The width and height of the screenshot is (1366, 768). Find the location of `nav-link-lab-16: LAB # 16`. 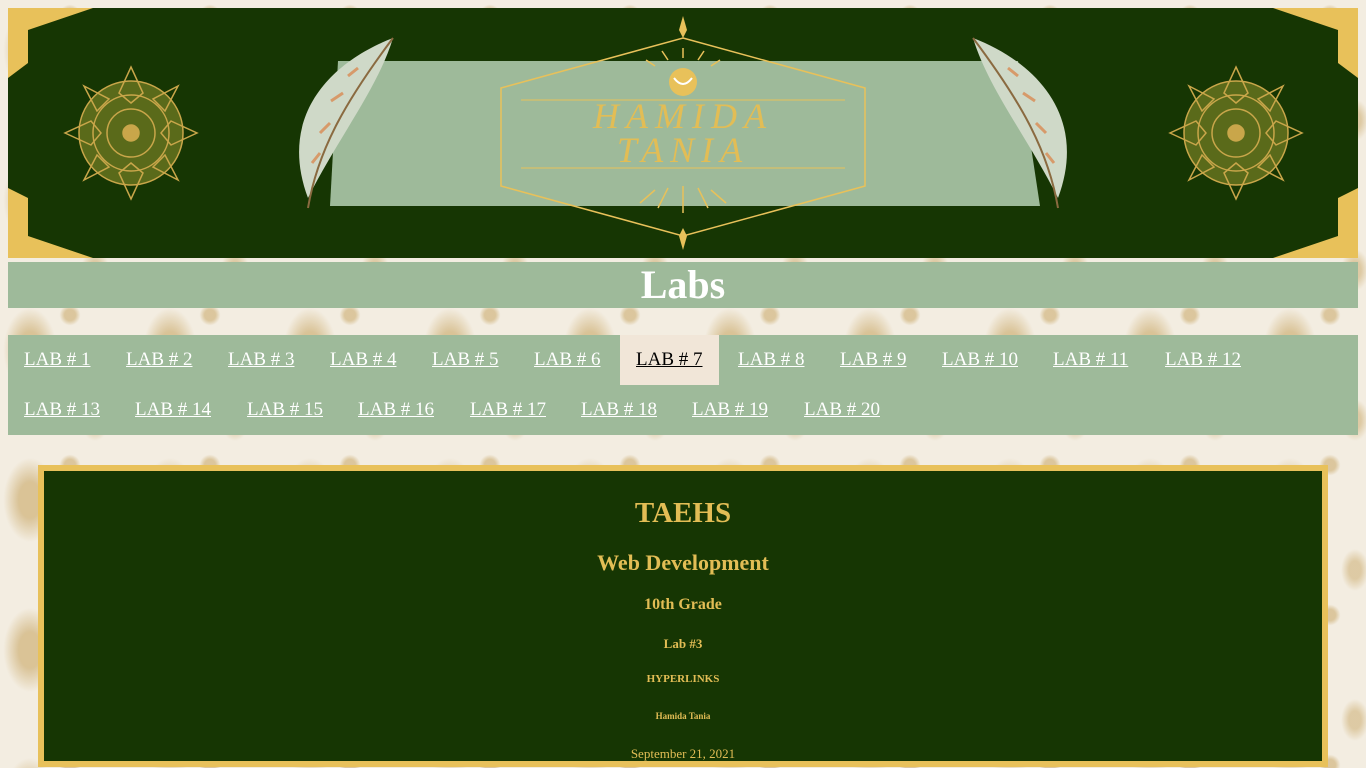

nav-link-lab-16: LAB # 16 is located at coordinates (396, 410).